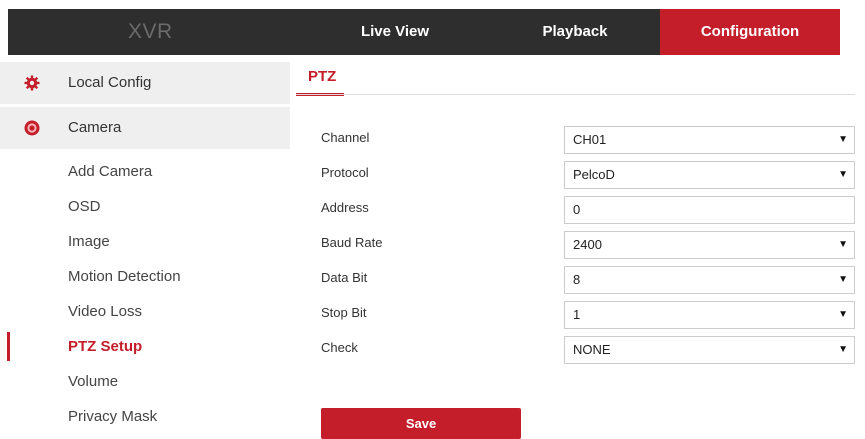  I want to click on channel-select: CH01 ▼, so click(709, 140).